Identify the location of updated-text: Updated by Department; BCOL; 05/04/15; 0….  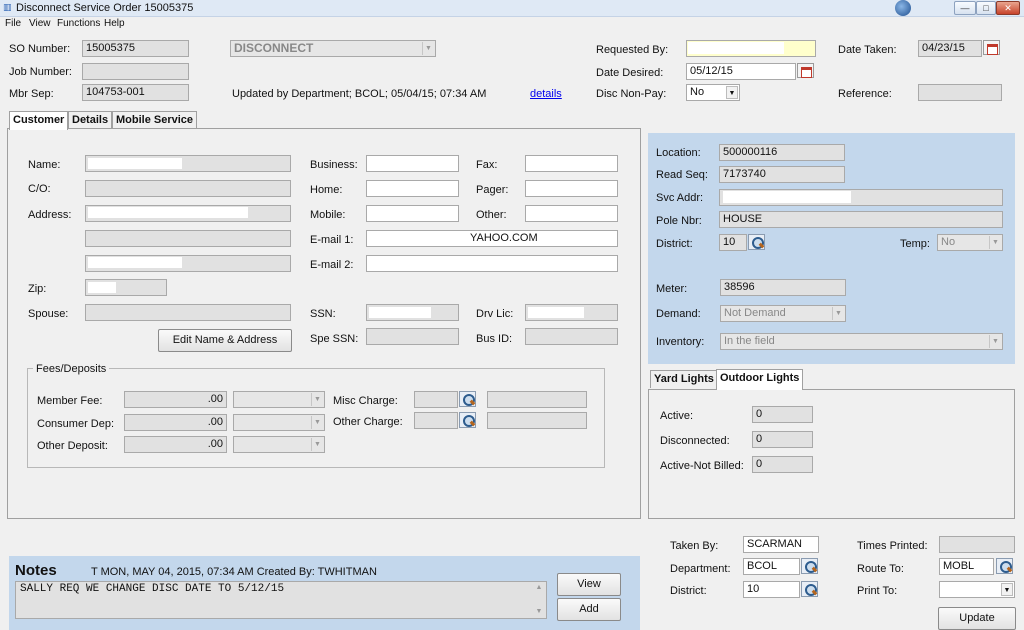
(359, 94).